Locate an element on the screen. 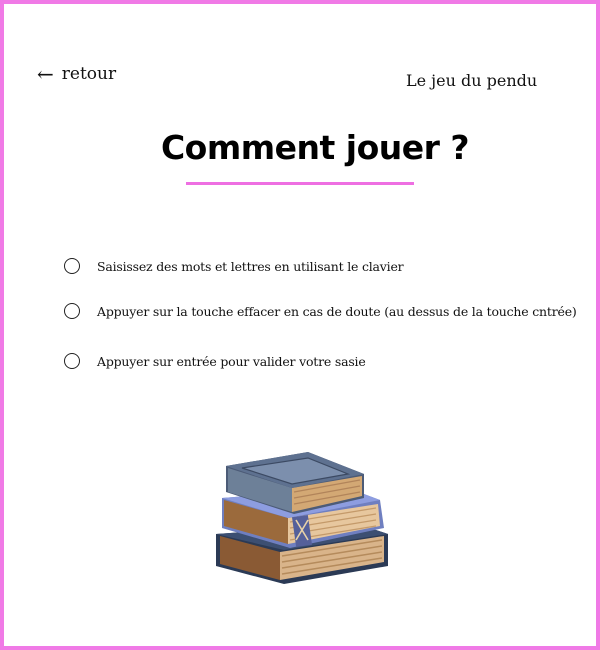 This screenshot has width=600, height=650. back-link: ← retour is located at coordinates (76, 74).